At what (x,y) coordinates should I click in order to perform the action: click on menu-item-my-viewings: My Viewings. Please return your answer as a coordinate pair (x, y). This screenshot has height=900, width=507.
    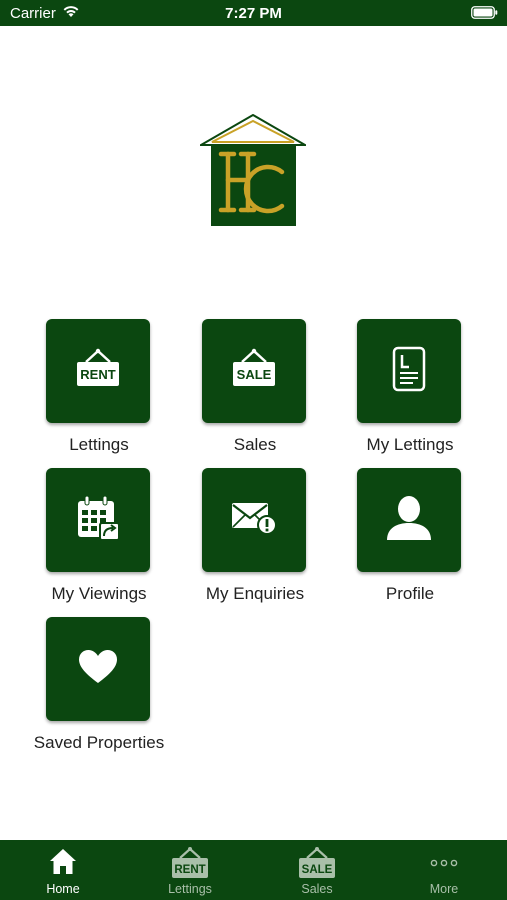
    Looking at the image, I should click on (99, 535).